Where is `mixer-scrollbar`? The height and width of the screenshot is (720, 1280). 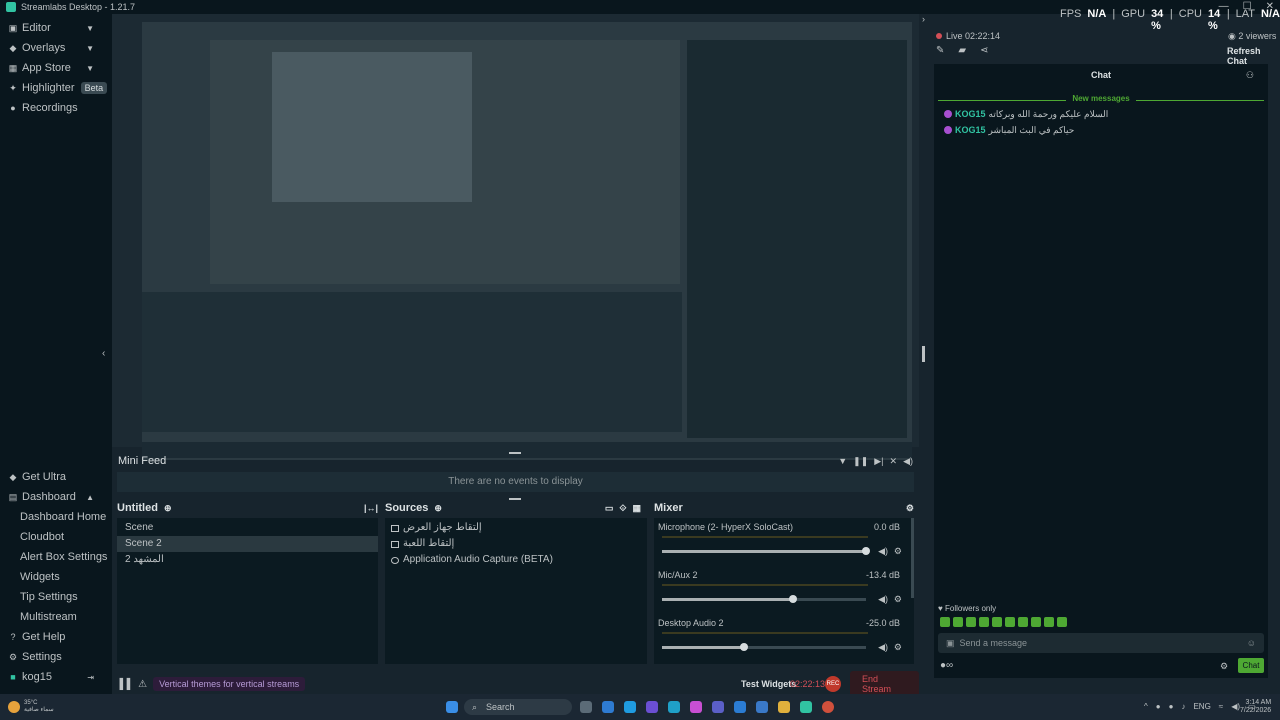 mixer-scrollbar is located at coordinates (912, 558).